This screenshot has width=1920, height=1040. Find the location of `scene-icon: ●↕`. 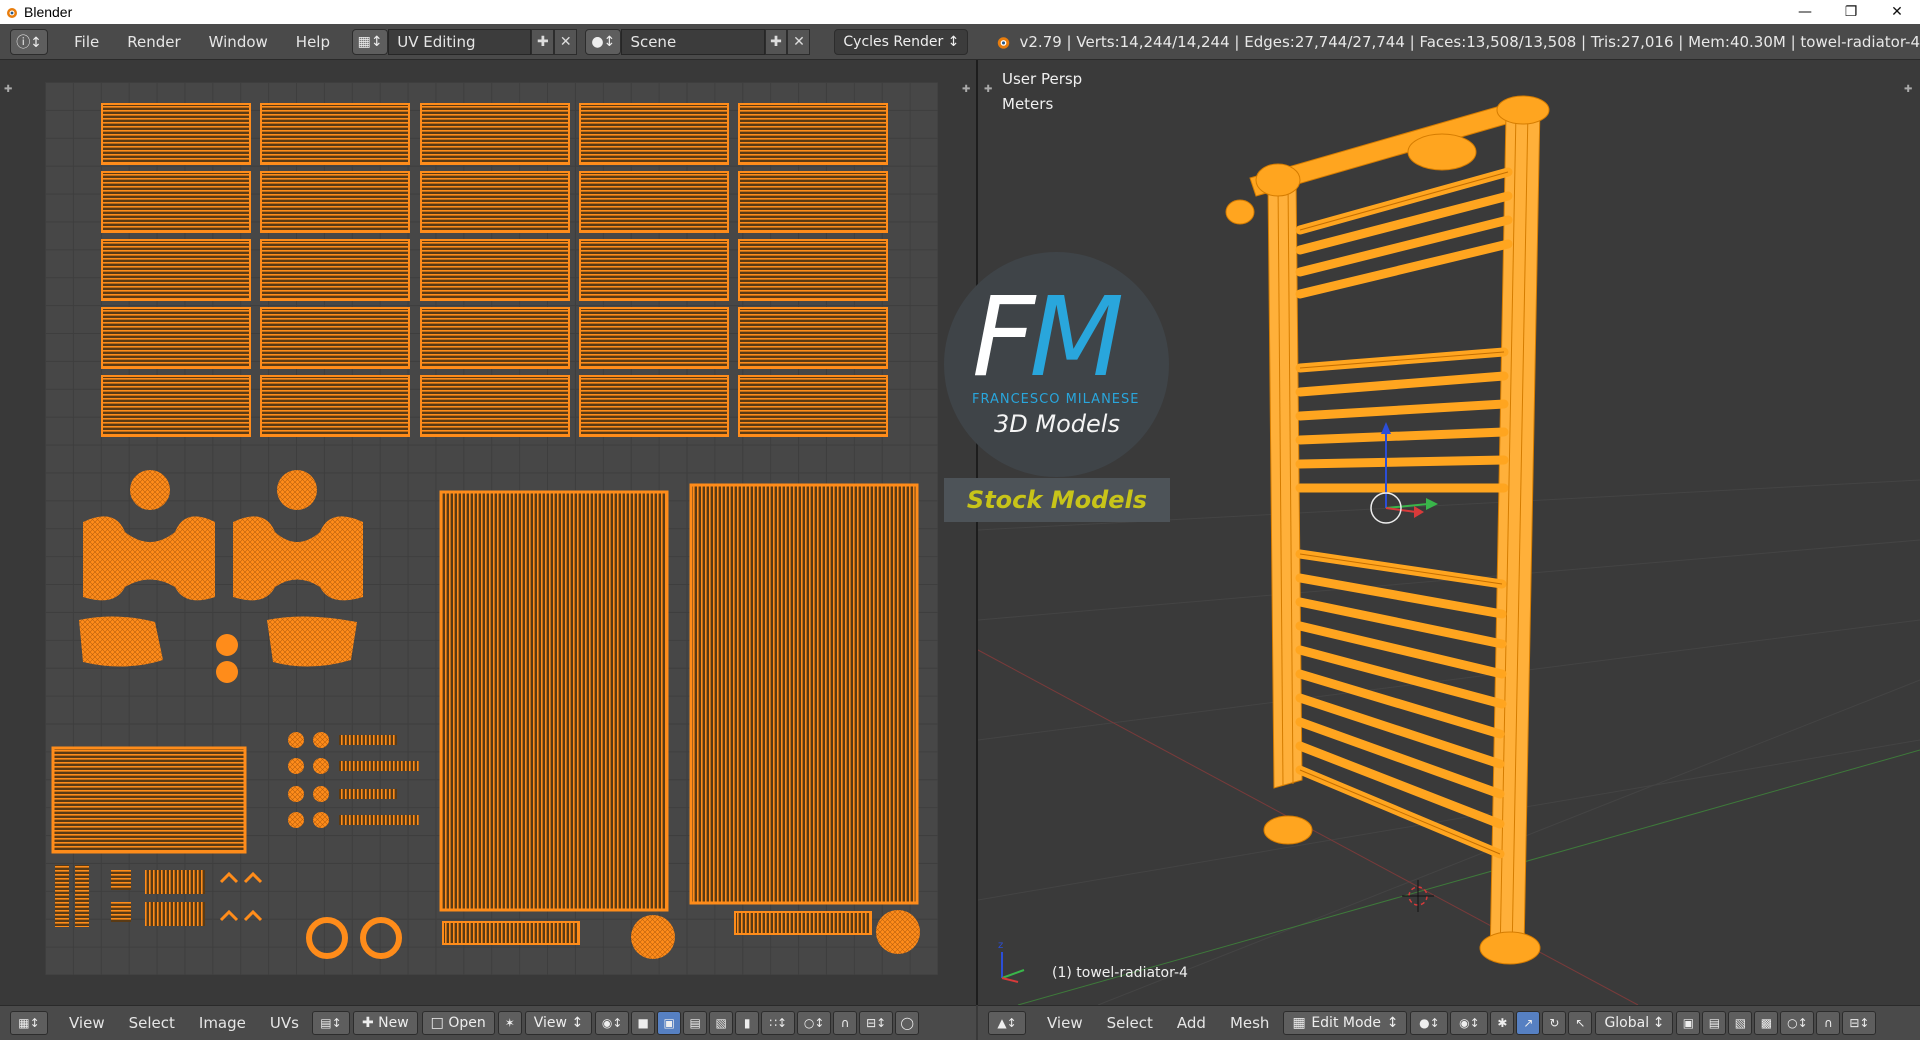

scene-icon: ●↕ is located at coordinates (603, 41).